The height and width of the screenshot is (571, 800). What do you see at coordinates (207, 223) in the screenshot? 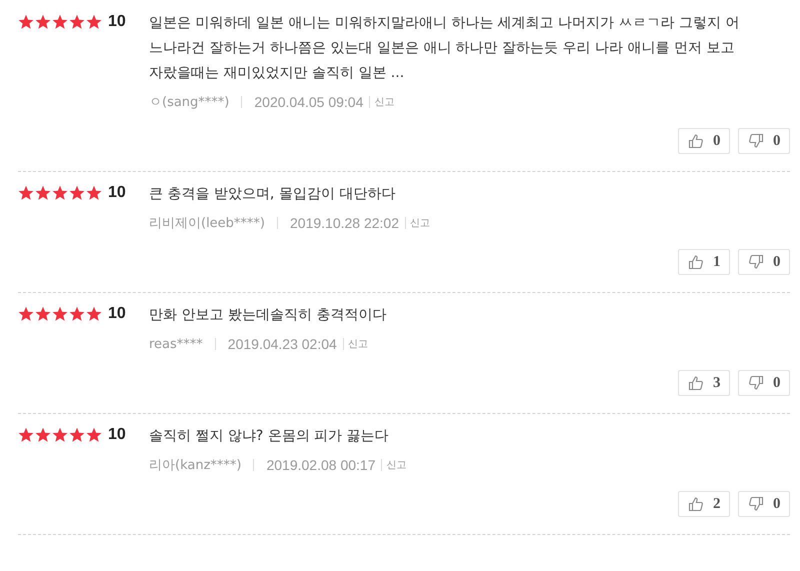
I see `author-name: 리비제이(leeb****)` at bounding box center [207, 223].